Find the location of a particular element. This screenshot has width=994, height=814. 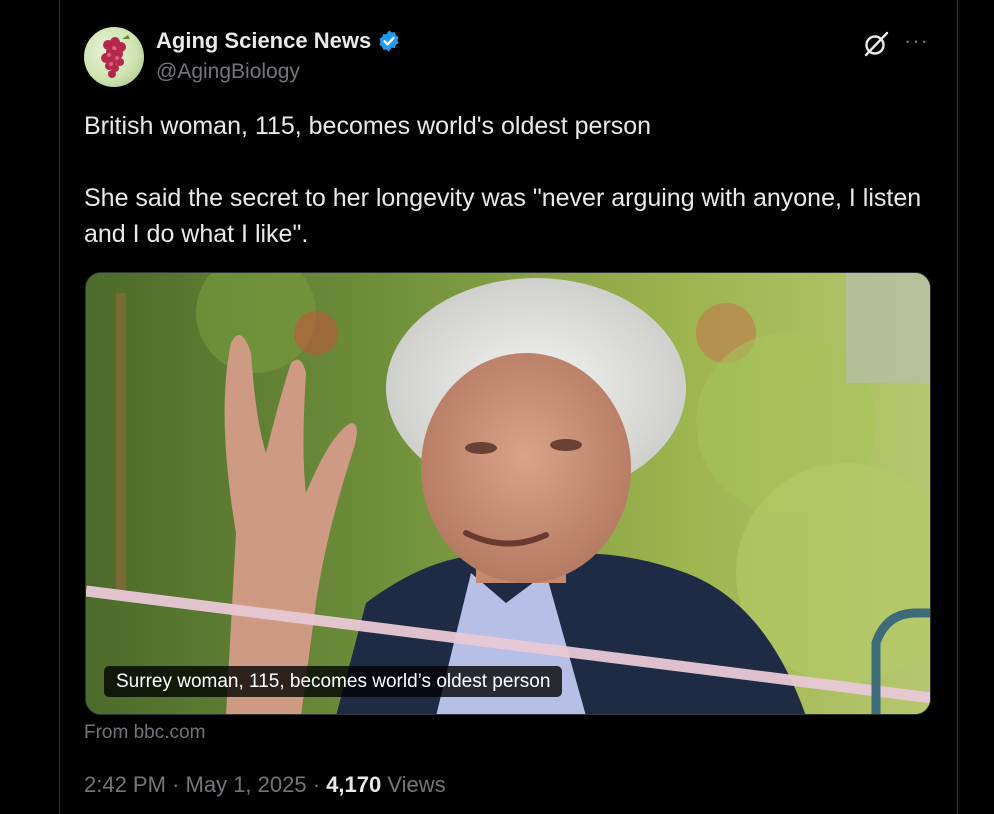

post-time: 2:42 PM is located at coordinates (125, 784).